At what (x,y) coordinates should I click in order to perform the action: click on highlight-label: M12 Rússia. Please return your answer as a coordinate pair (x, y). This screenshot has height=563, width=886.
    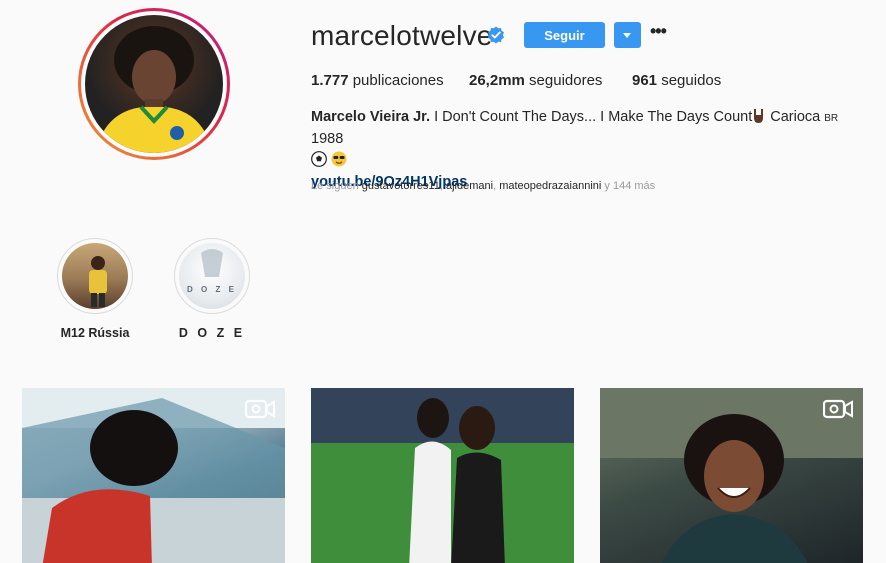
    Looking at the image, I should click on (95, 333).